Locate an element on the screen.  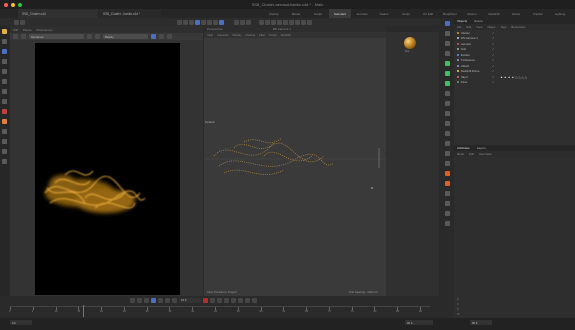
keyframe-selection-icon is located at coordinates (219, 300).